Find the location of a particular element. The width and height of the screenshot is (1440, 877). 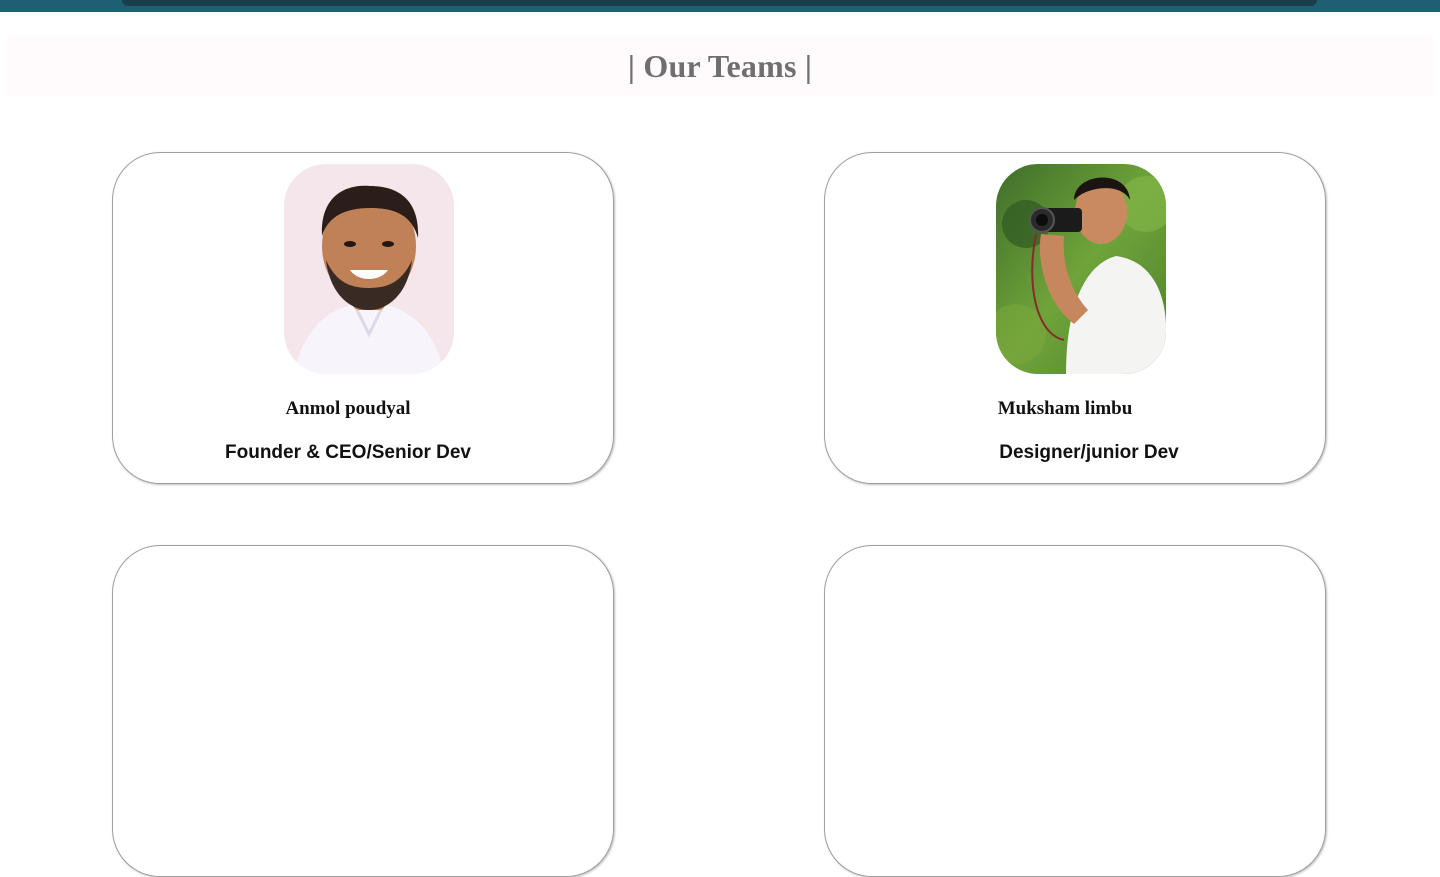

section-title: | Our Teams | is located at coordinates (720, 65).